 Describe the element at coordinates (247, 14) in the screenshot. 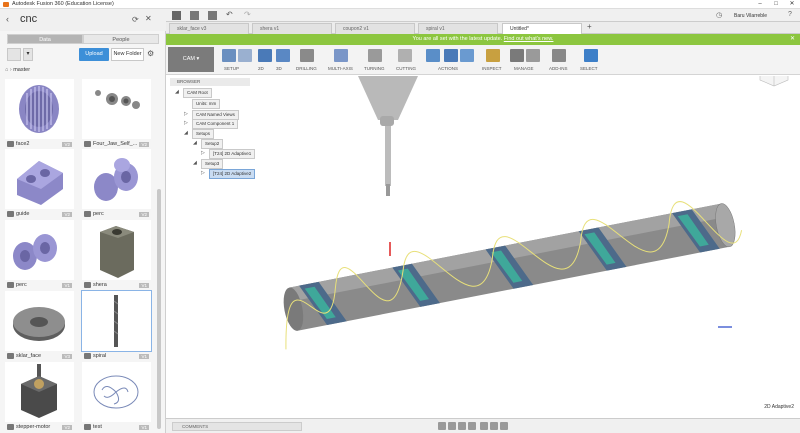

I see `redo-icon: ↷` at that location.